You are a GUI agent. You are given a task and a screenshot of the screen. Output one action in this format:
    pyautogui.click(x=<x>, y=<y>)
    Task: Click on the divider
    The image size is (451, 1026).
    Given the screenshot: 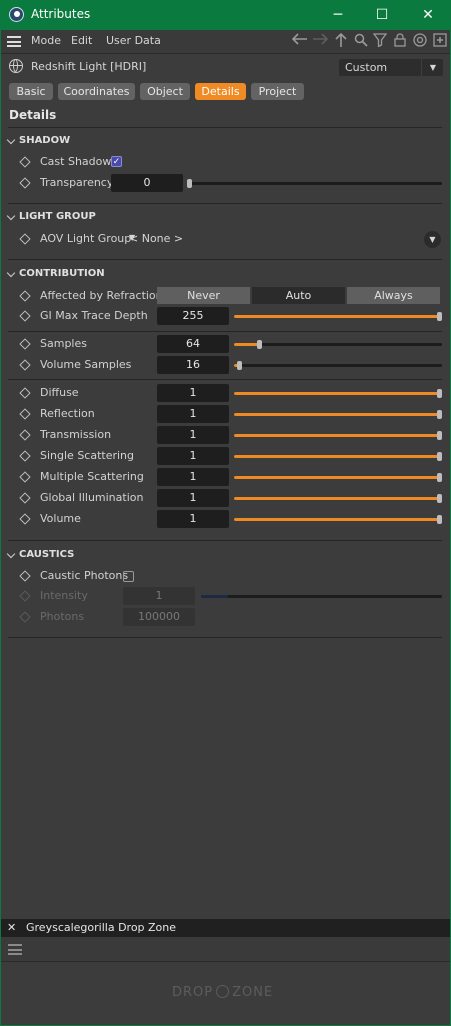 What is the action you would take?
    pyautogui.click(x=225, y=331)
    